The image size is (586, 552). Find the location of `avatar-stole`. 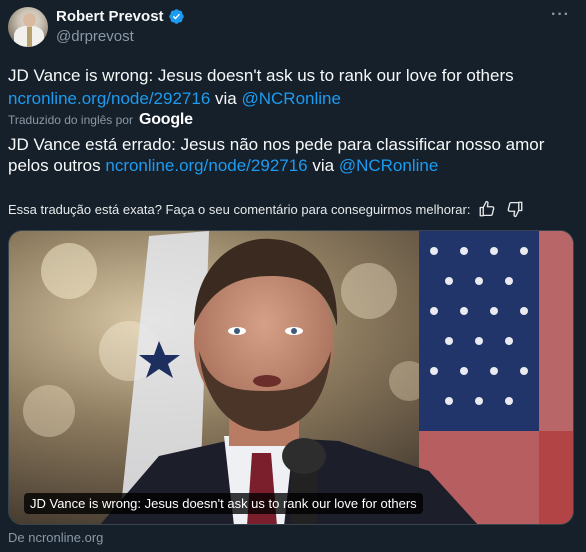

avatar-stole is located at coordinates (29, 37).